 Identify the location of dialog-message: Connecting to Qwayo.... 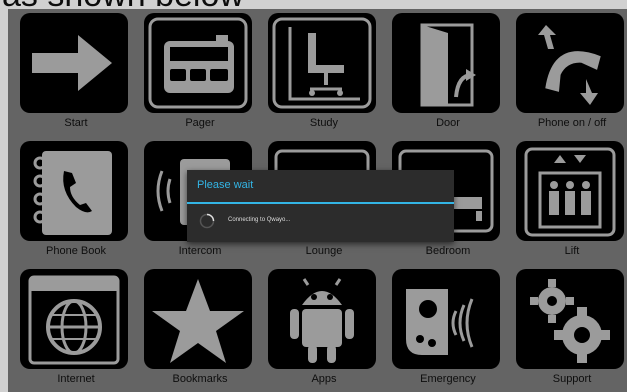
(259, 220).